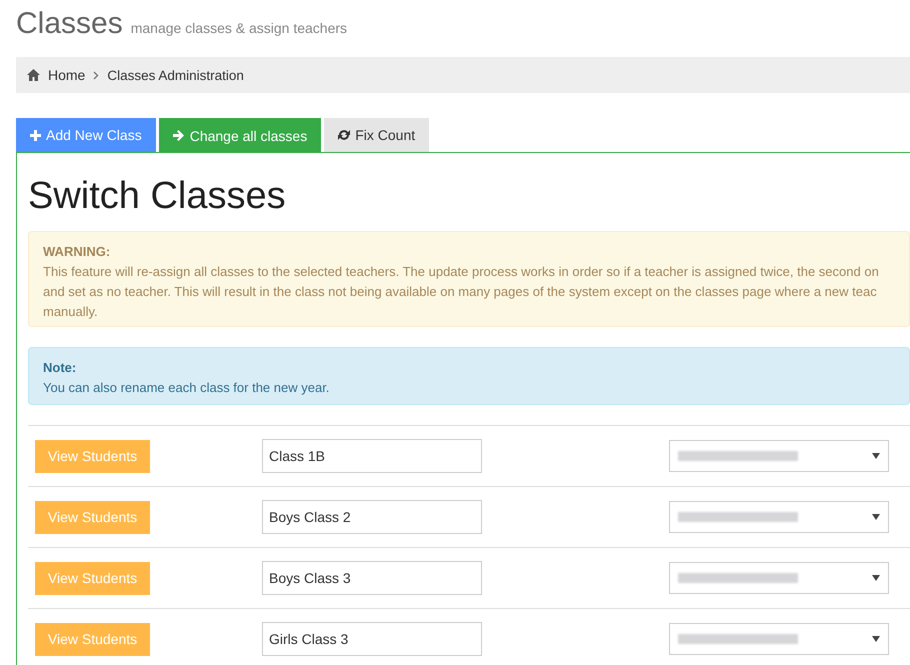 The width and height of the screenshot is (910, 665). Describe the element at coordinates (96, 75) in the screenshot. I see `chevron-icon` at that location.